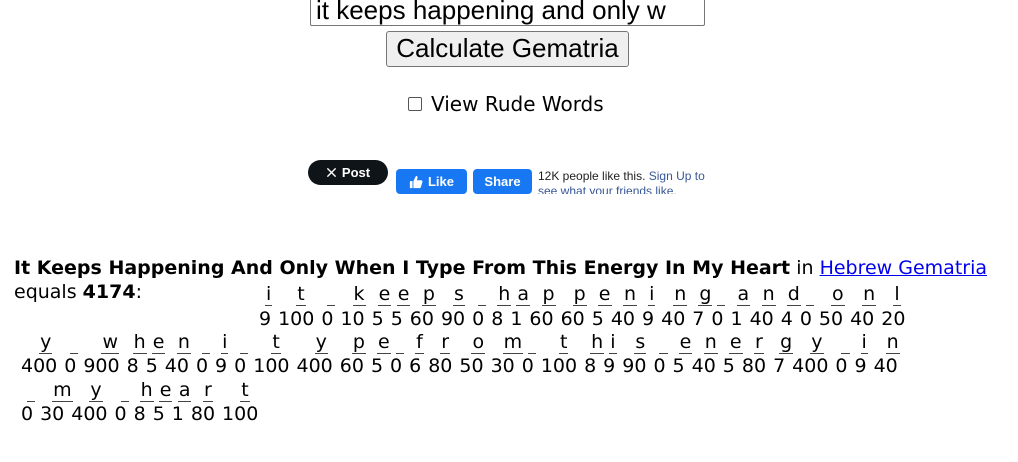 The height and width of the screenshot is (462, 1018). What do you see at coordinates (101, 366) in the screenshot?
I see `letter-value: 900` at bounding box center [101, 366].